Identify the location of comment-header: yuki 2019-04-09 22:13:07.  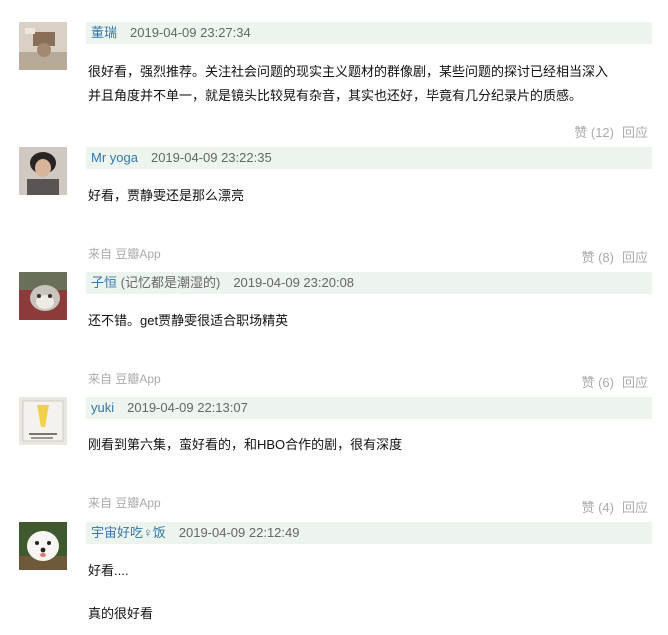
(369, 408).